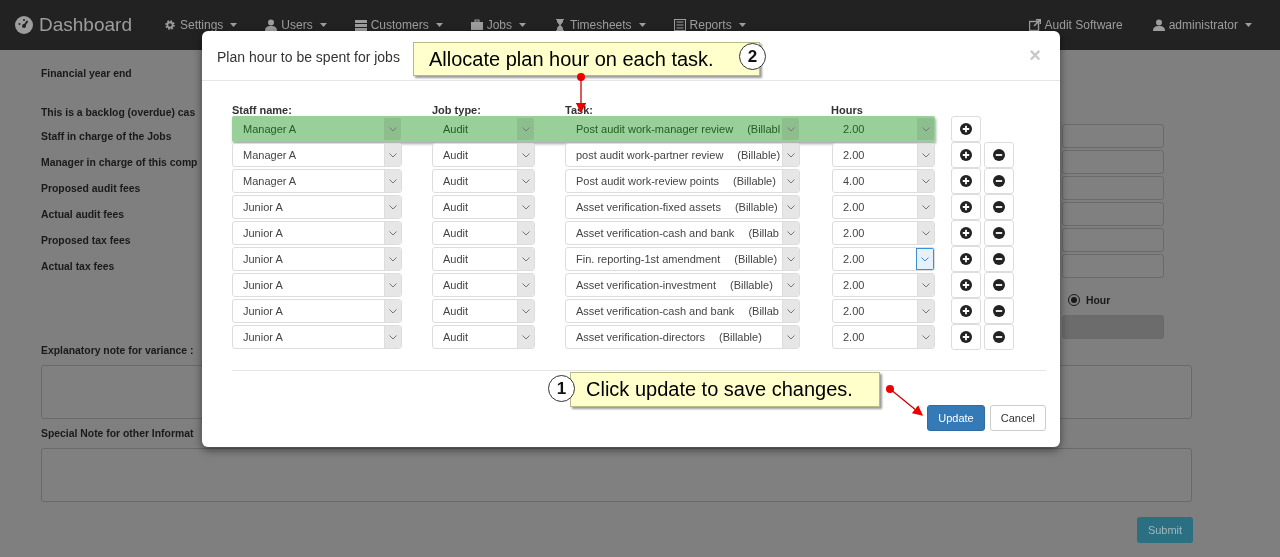  What do you see at coordinates (600, 25) in the screenshot?
I see `nav-menu: Timesheets` at bounding box center [600, 25].